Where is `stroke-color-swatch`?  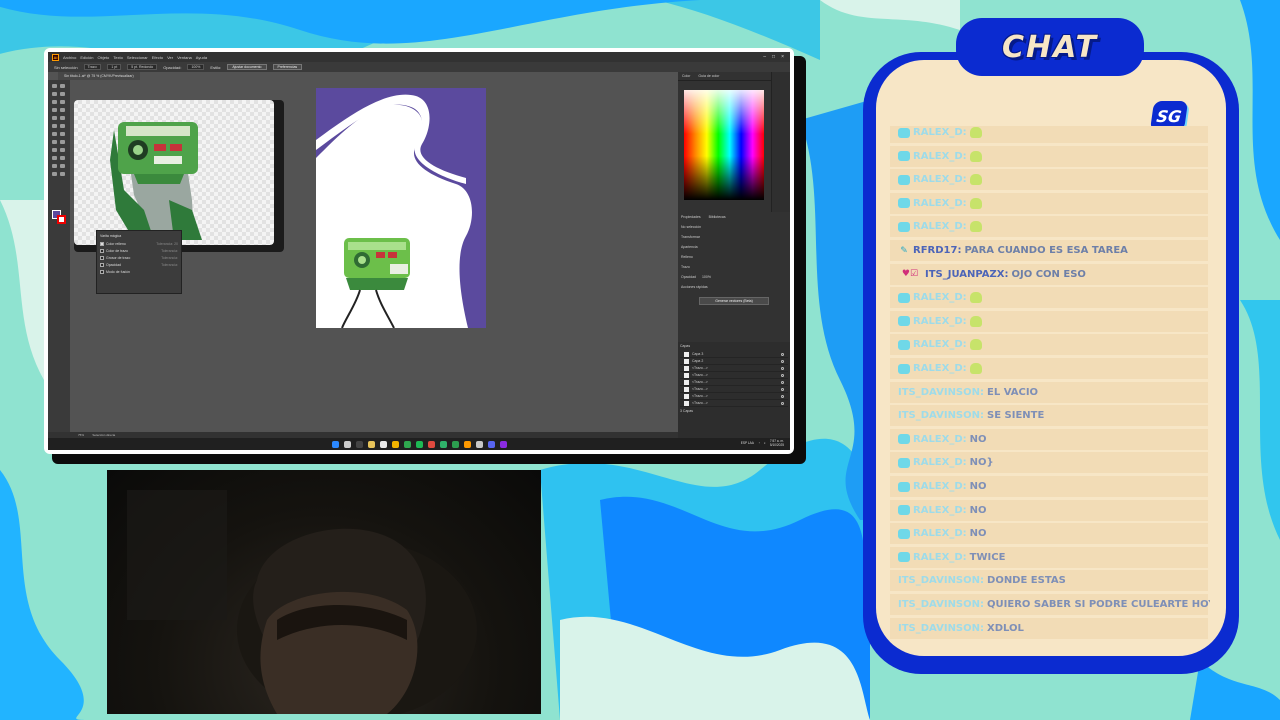 stroke-color-swatch is located at coordinates (61, 219).